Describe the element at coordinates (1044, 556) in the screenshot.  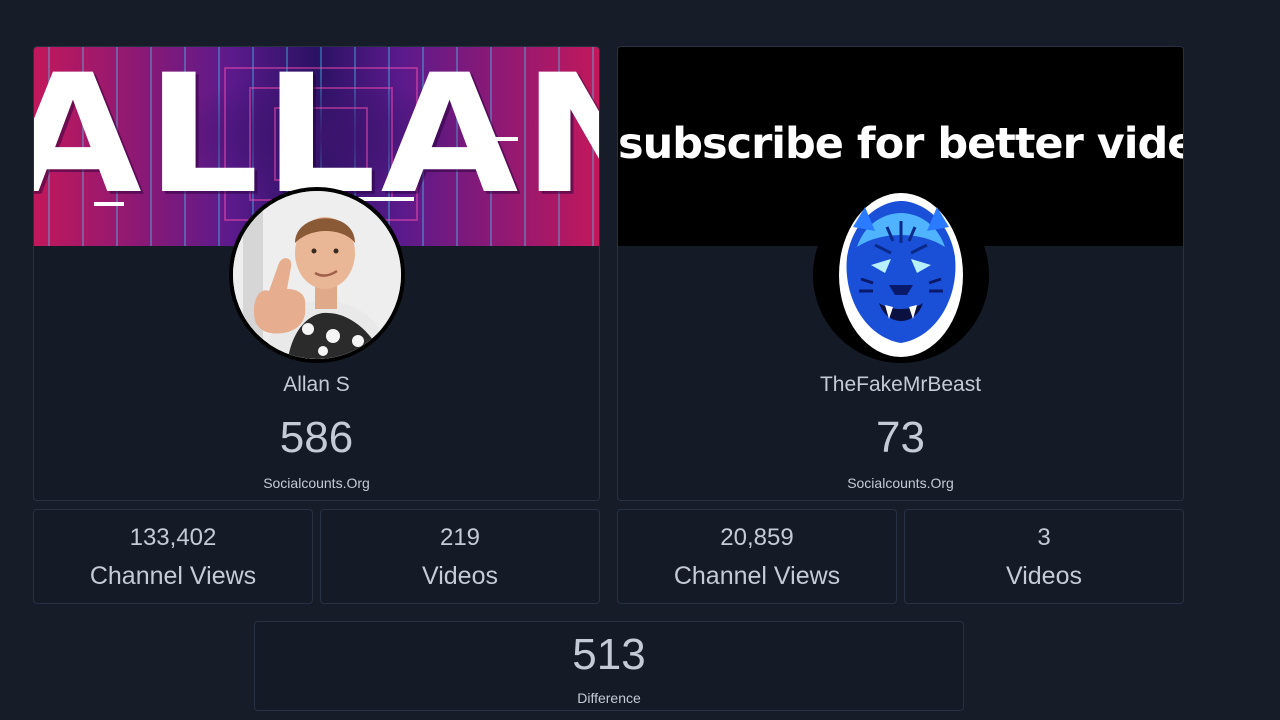
I see `videos-card: 3 Videos` at that location.